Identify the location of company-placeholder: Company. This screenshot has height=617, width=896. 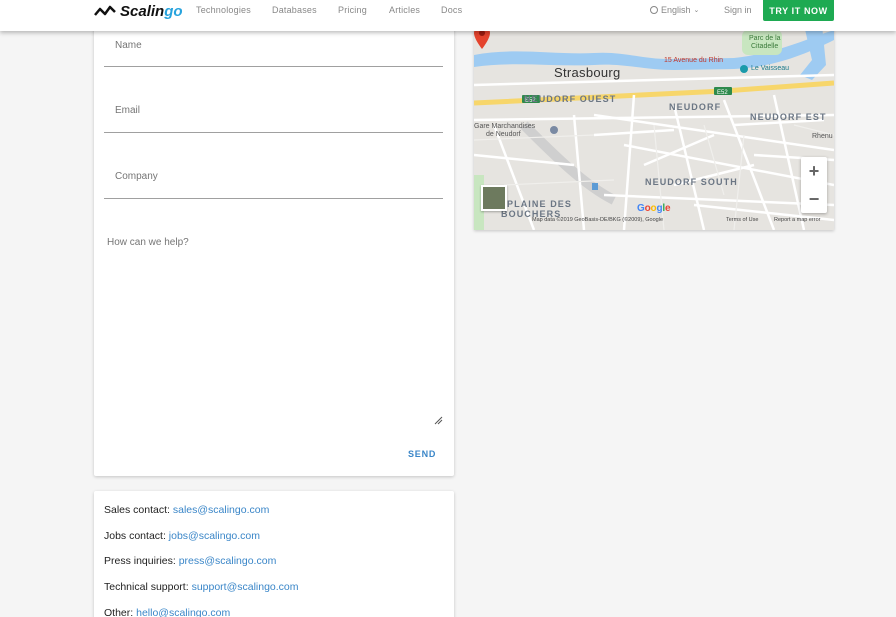
(136, 176).